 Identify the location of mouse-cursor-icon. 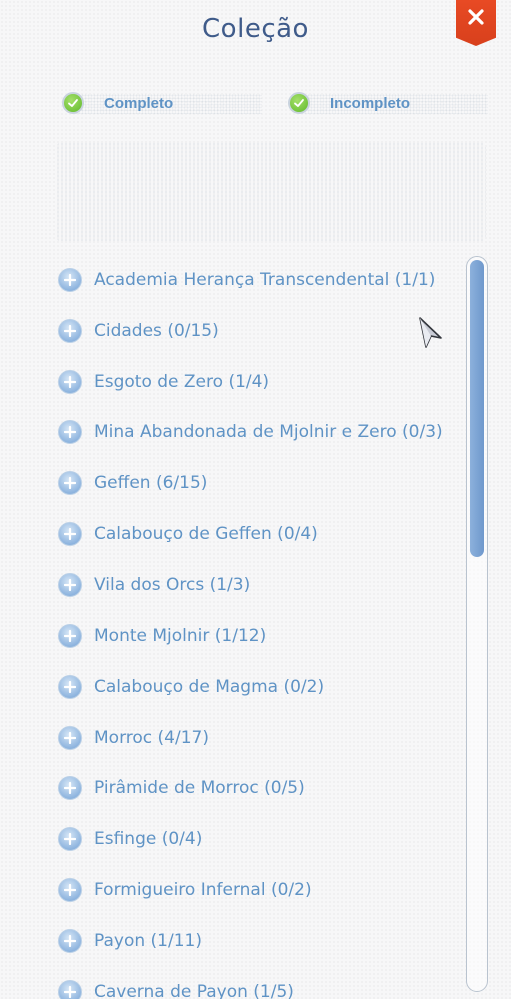
(430, 332).